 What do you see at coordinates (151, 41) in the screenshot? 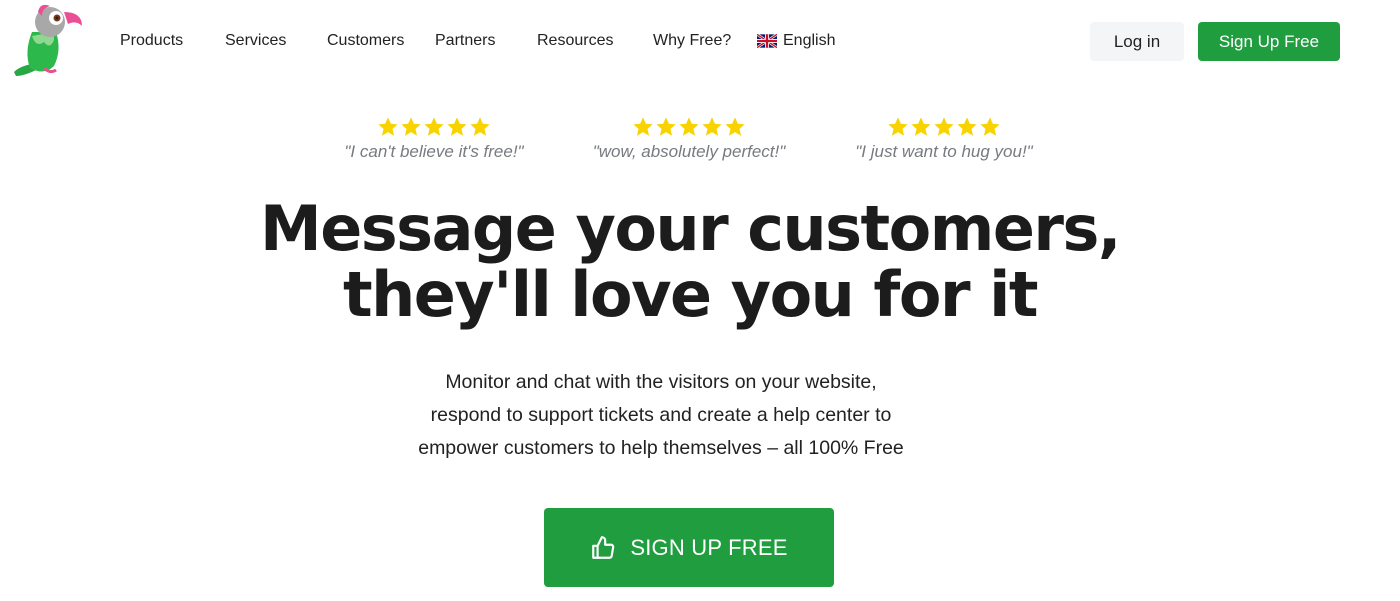
I see `nav-products: Products` at bounding box center [151, 41].